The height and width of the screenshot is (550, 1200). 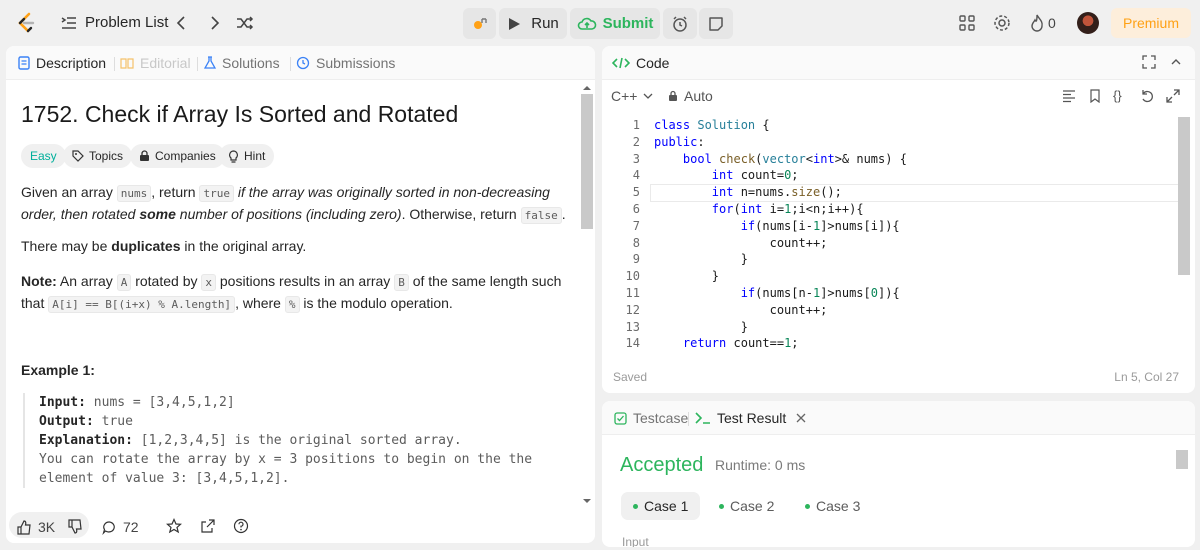 What do you see at coordinates (71, 63) in the screenshot?
I see `tab-description-label: Description` at bounding box center [71, 63].